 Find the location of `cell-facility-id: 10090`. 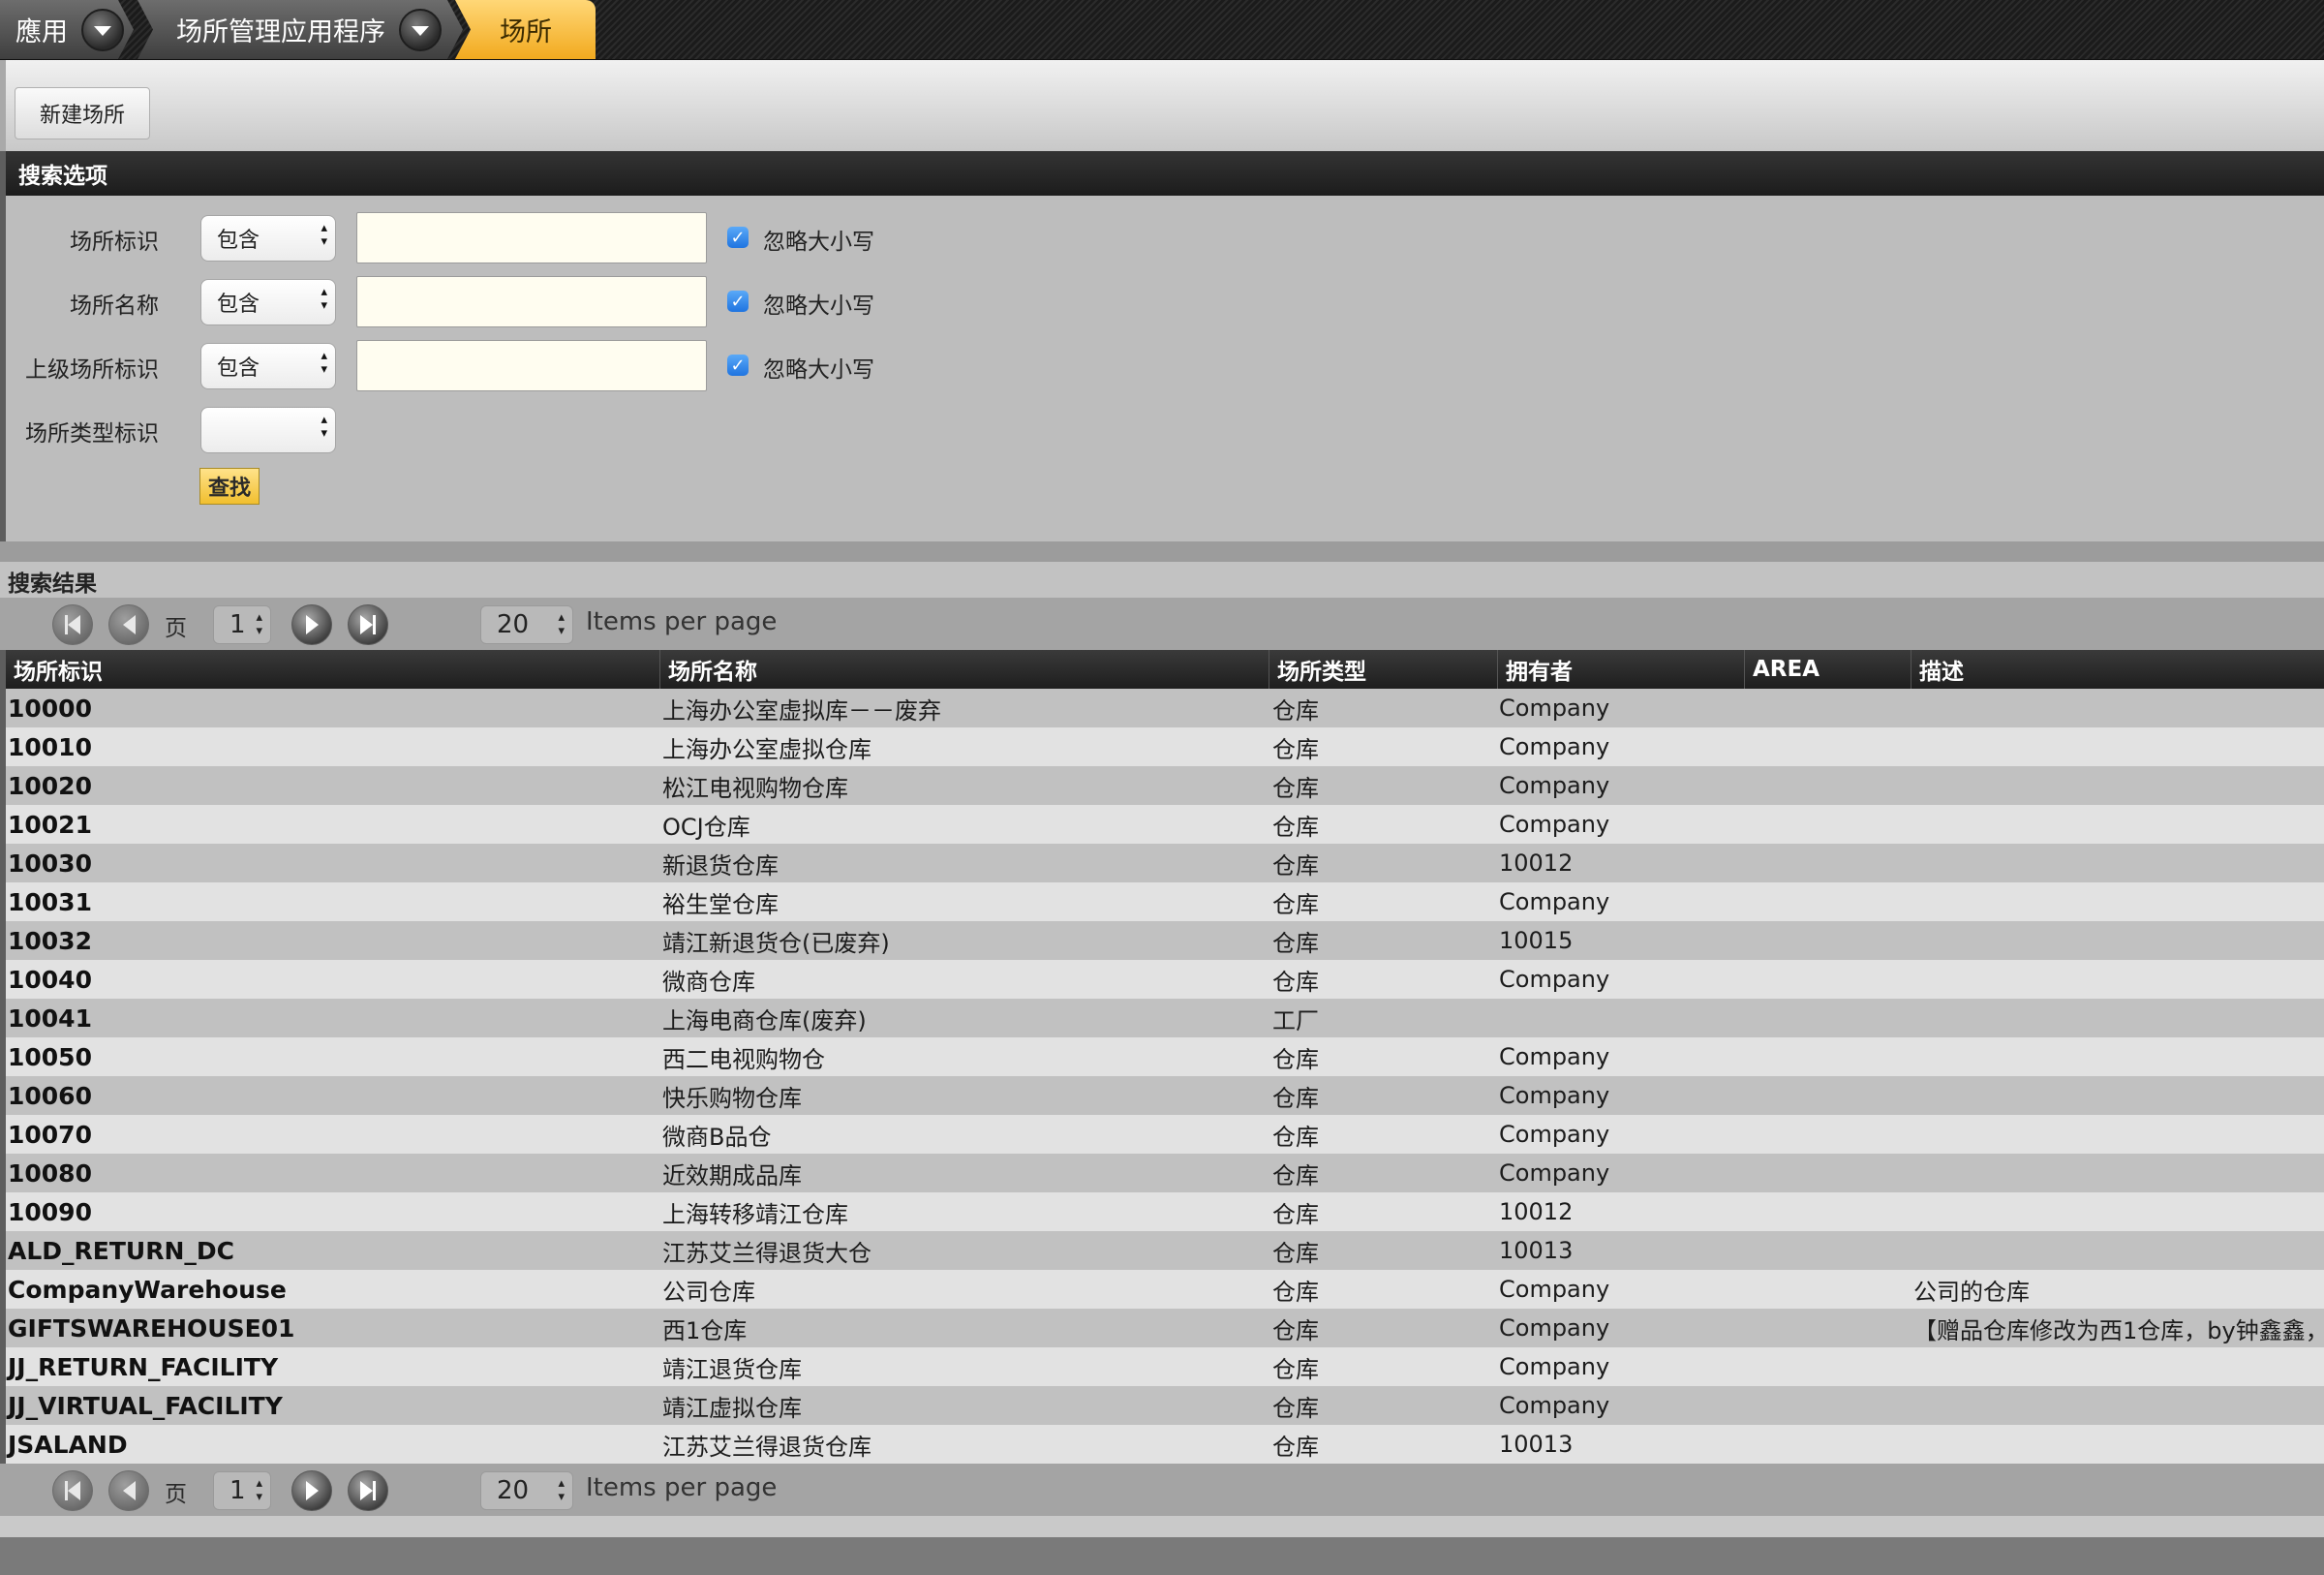

cell-facility-id: 10090 is located at coordinates (330, 1211).